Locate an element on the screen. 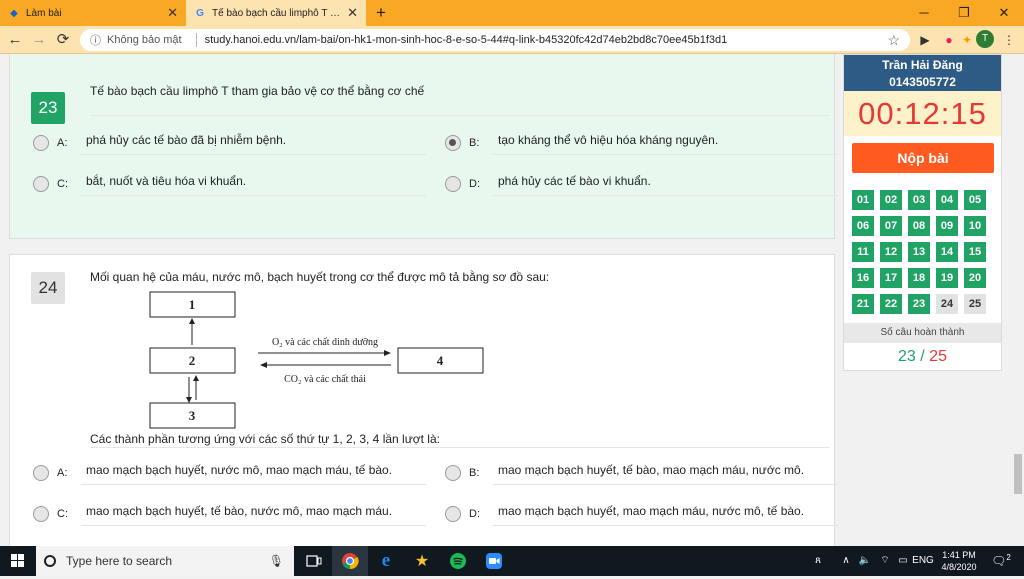  wifi-icon: ⌔ is located at coordinates (885, 561).